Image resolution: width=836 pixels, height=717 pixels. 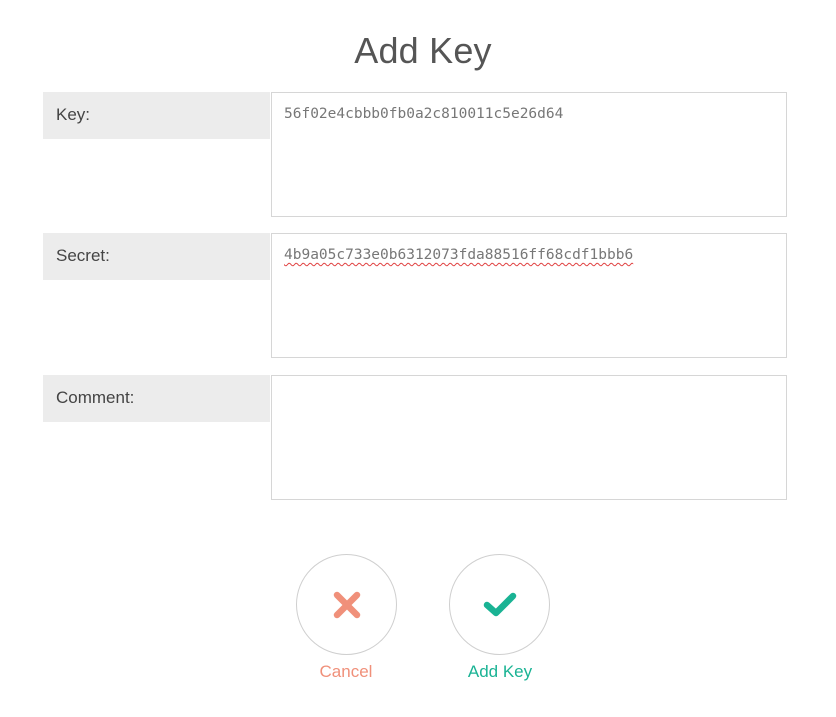 I want to click on add-key-label: Add Key, so click(x=500, y=672).